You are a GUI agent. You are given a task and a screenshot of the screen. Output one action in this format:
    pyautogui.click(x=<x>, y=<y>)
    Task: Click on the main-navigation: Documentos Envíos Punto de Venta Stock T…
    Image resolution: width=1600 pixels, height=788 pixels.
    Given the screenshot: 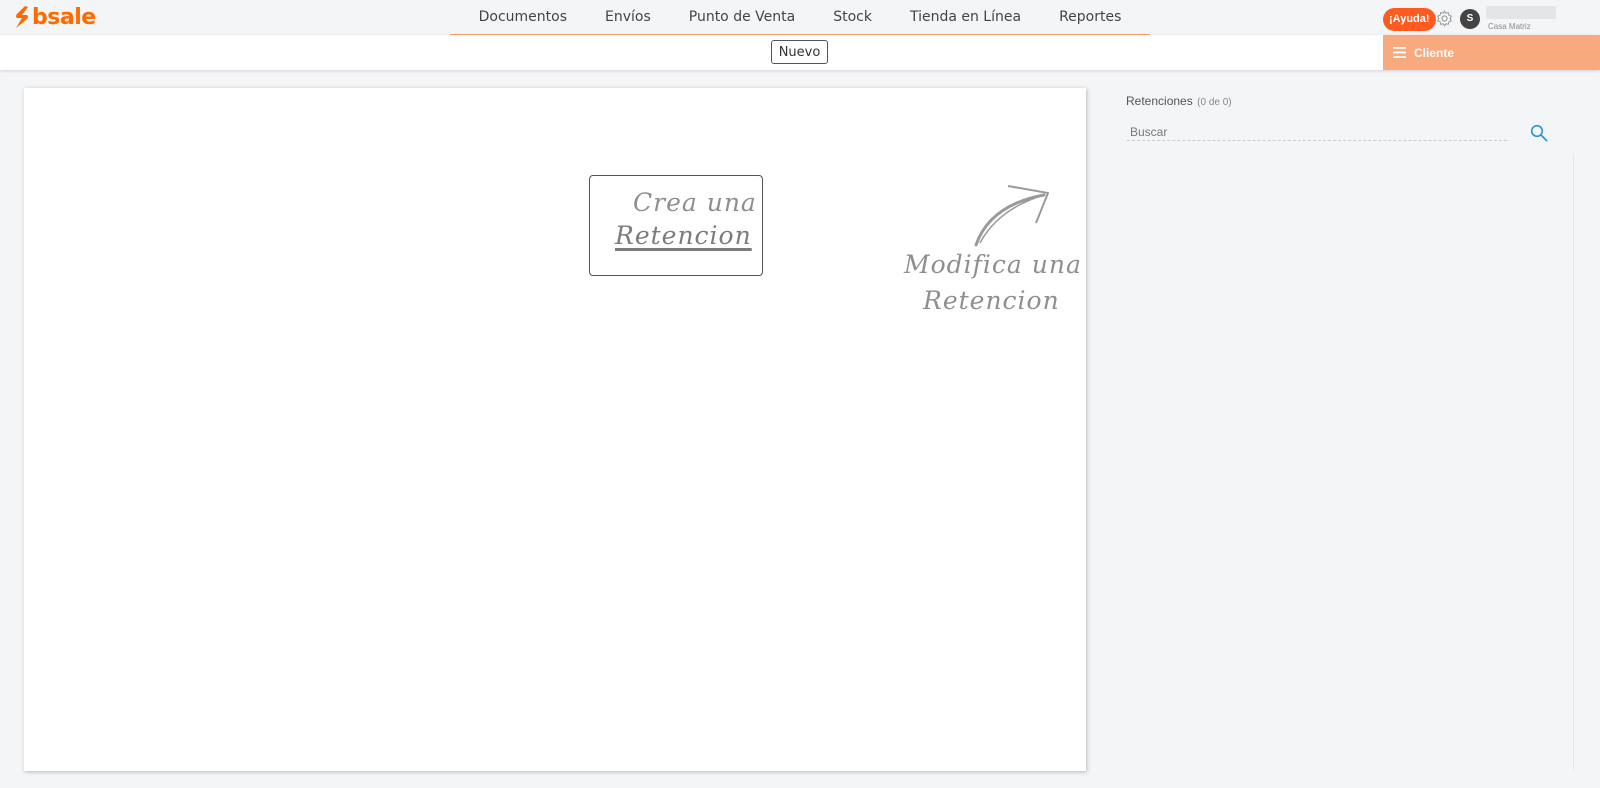 What is the action you would take?
    pyautogui.click(x=800, y=18)
    